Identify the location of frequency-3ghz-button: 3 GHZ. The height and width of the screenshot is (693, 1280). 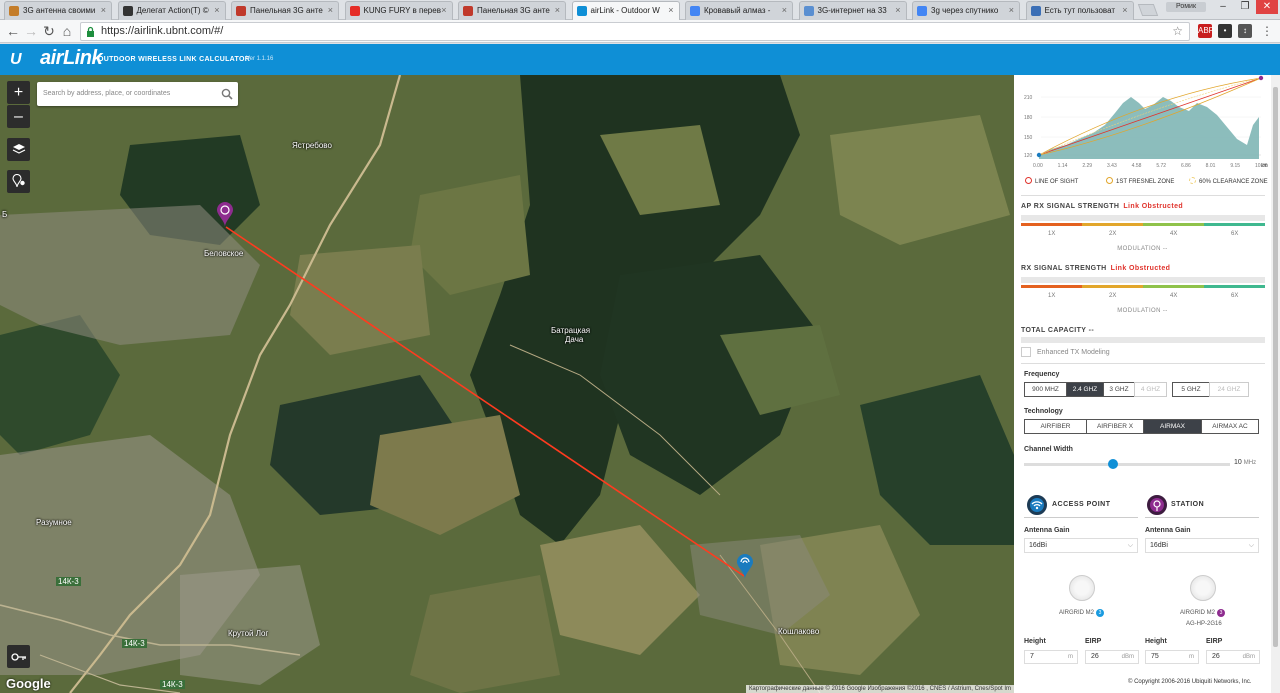
(1119, 389).